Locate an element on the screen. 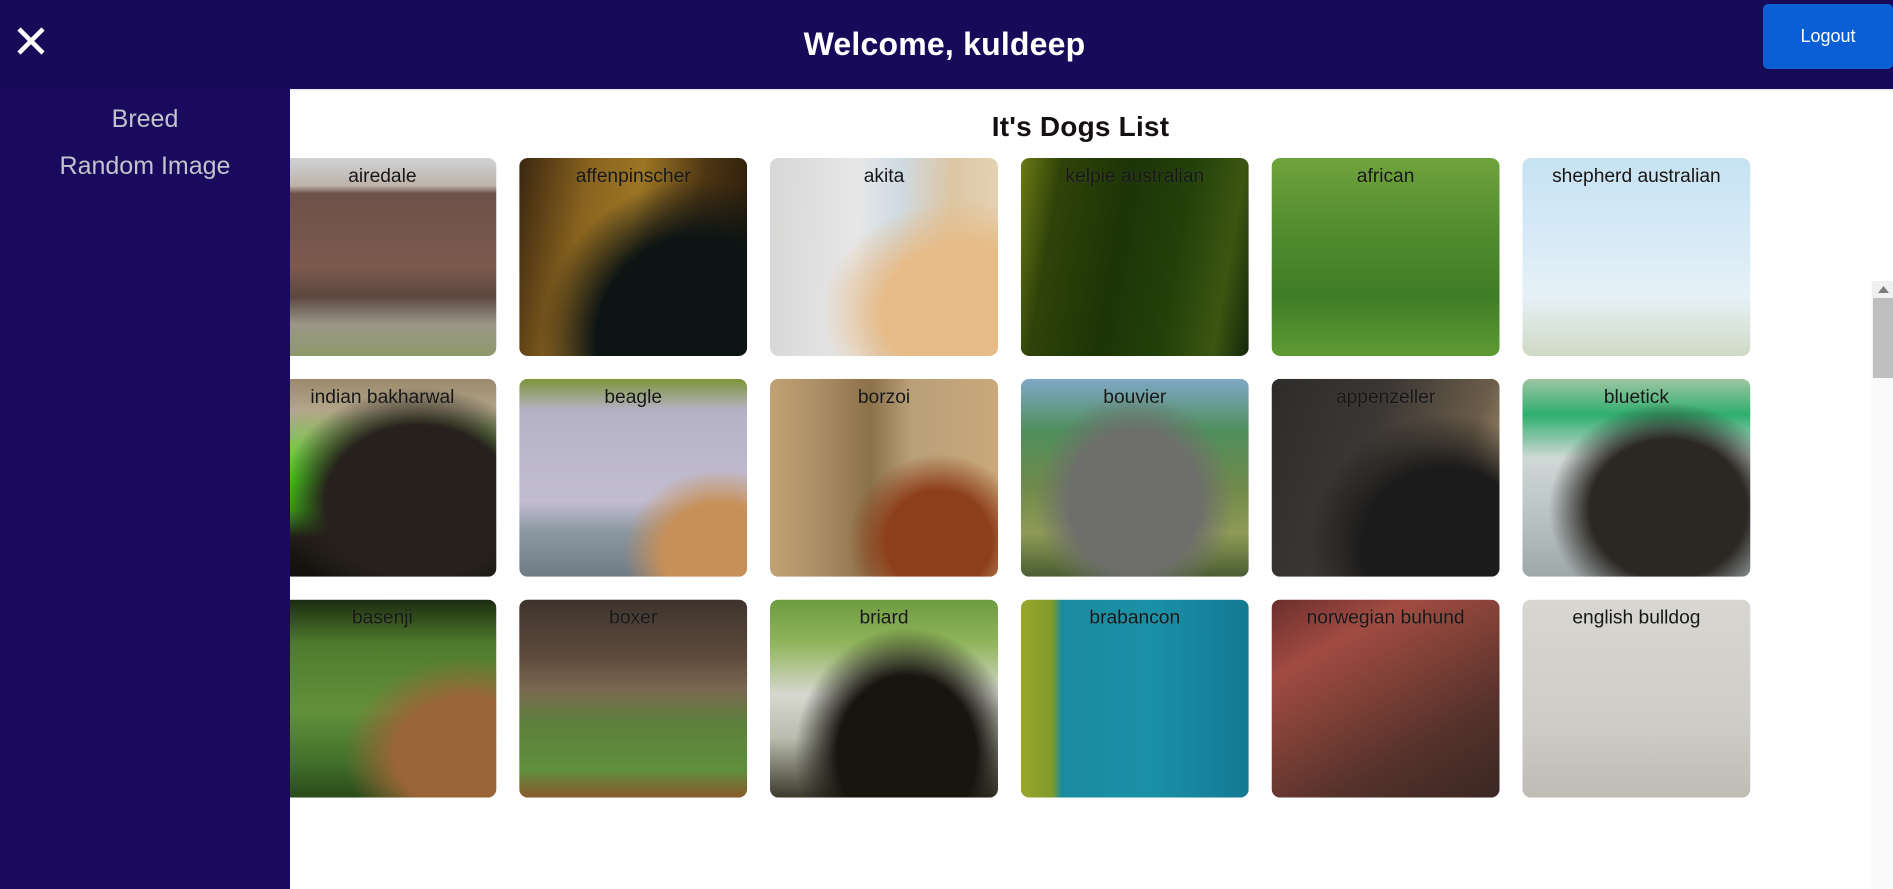 This screenshot has height=889, width=1893. sidebar-item-random-image: Random Image is located at coordinates (145, 166).